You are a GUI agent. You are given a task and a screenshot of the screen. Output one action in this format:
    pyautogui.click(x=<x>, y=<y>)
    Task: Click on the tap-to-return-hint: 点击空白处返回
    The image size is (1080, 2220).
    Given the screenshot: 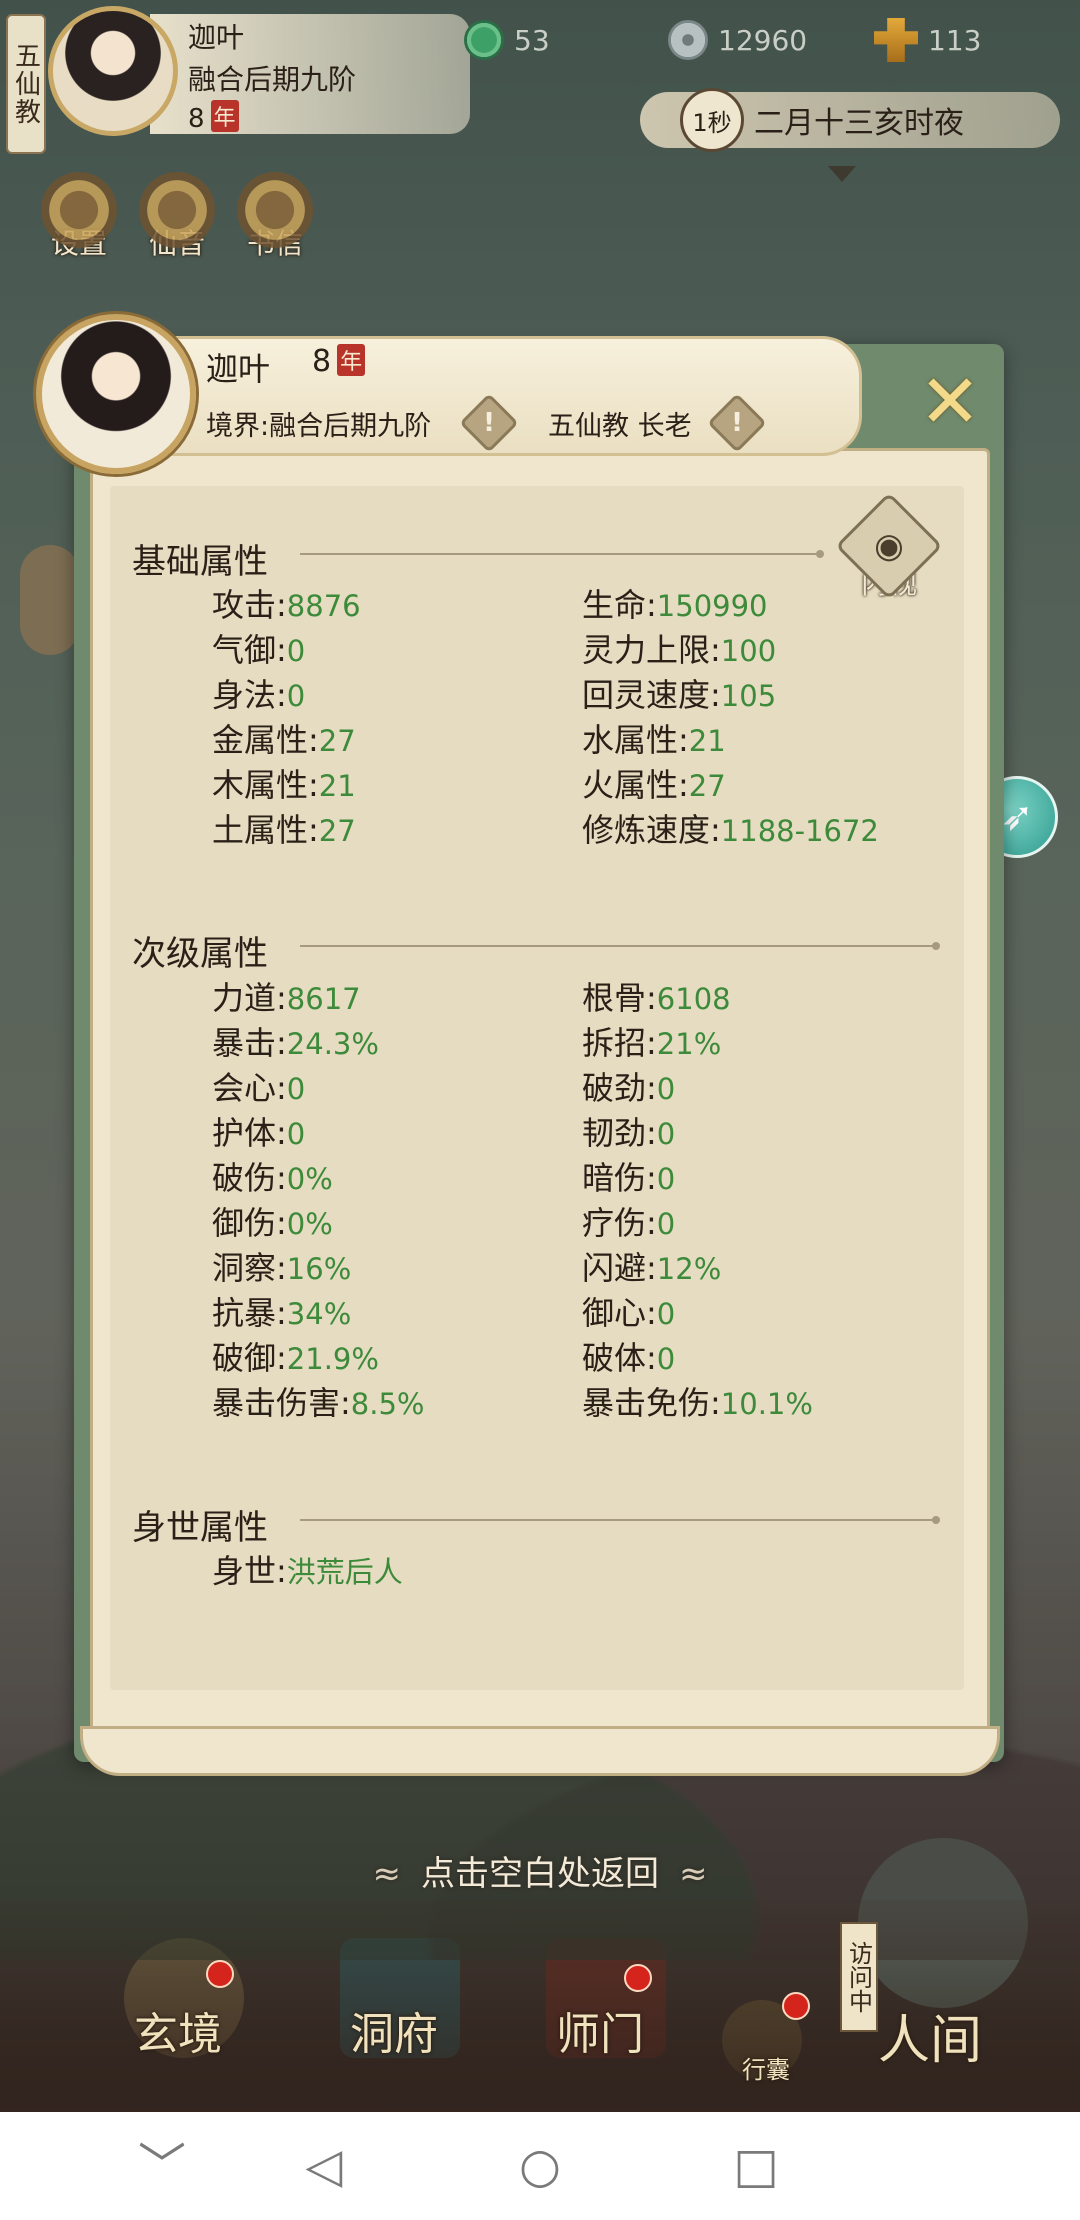 What is the action you would take?
    pyautogui.click(x=540, y=1870)
    